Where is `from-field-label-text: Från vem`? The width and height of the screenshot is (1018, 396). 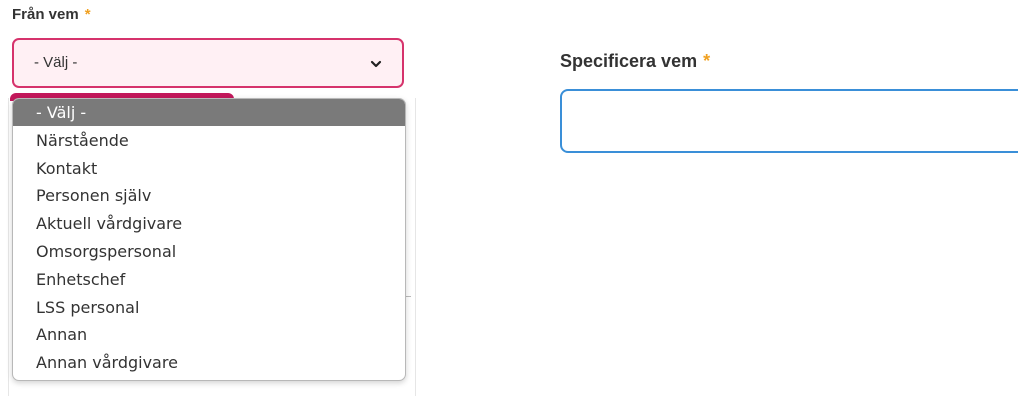 from-field-label-text: Från vem is located at coordinates (45, 14).